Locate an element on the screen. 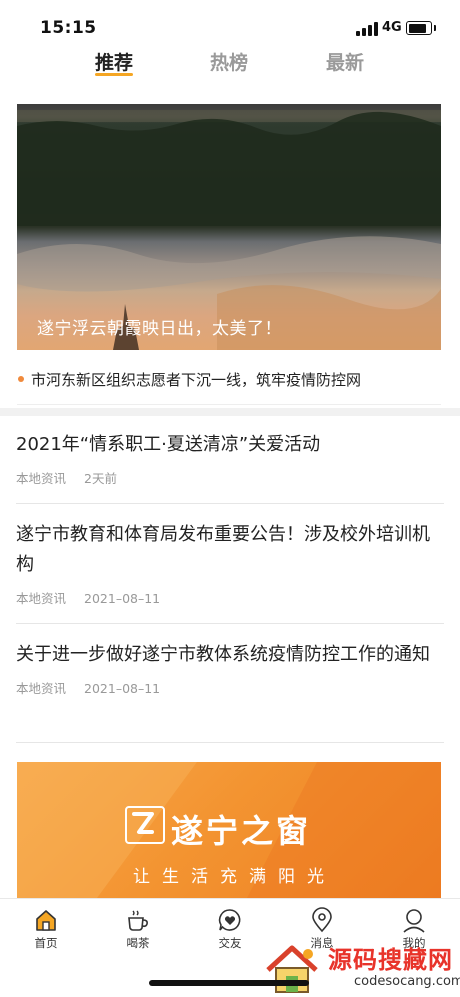 The width and height of the screenshot is (460, 997). news-item: 关于进一步做好遂宁市教体系统疫情防控工作的通知 本地资讯 2021–08–11 is located at coordinates (230, 668).